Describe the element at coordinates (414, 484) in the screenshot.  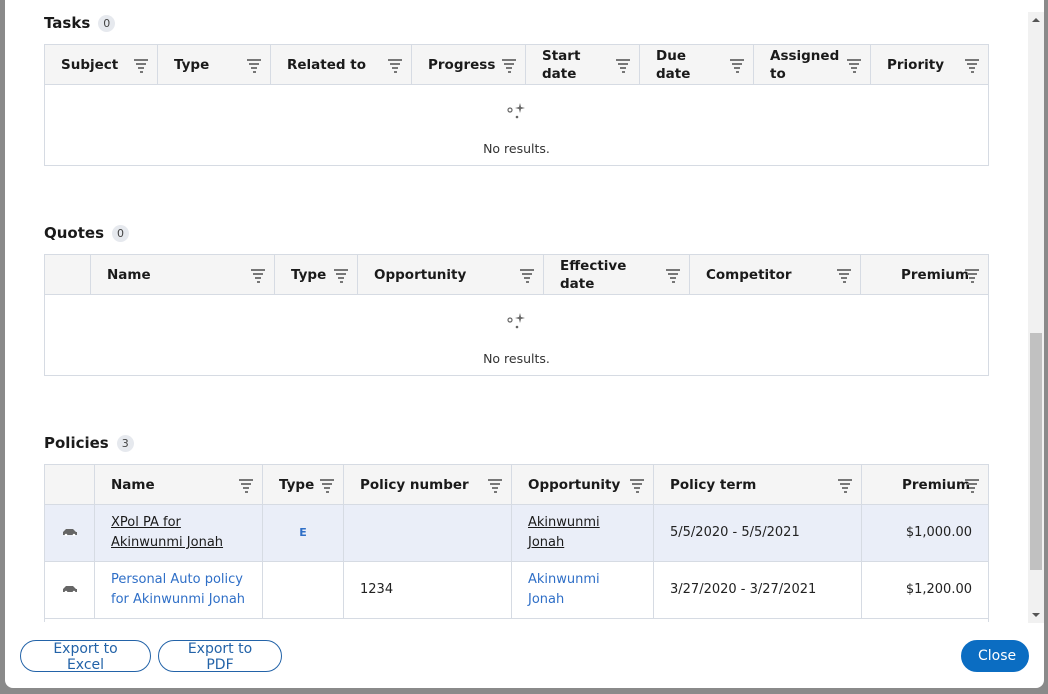
I see `column-label: Policy number` at that location.